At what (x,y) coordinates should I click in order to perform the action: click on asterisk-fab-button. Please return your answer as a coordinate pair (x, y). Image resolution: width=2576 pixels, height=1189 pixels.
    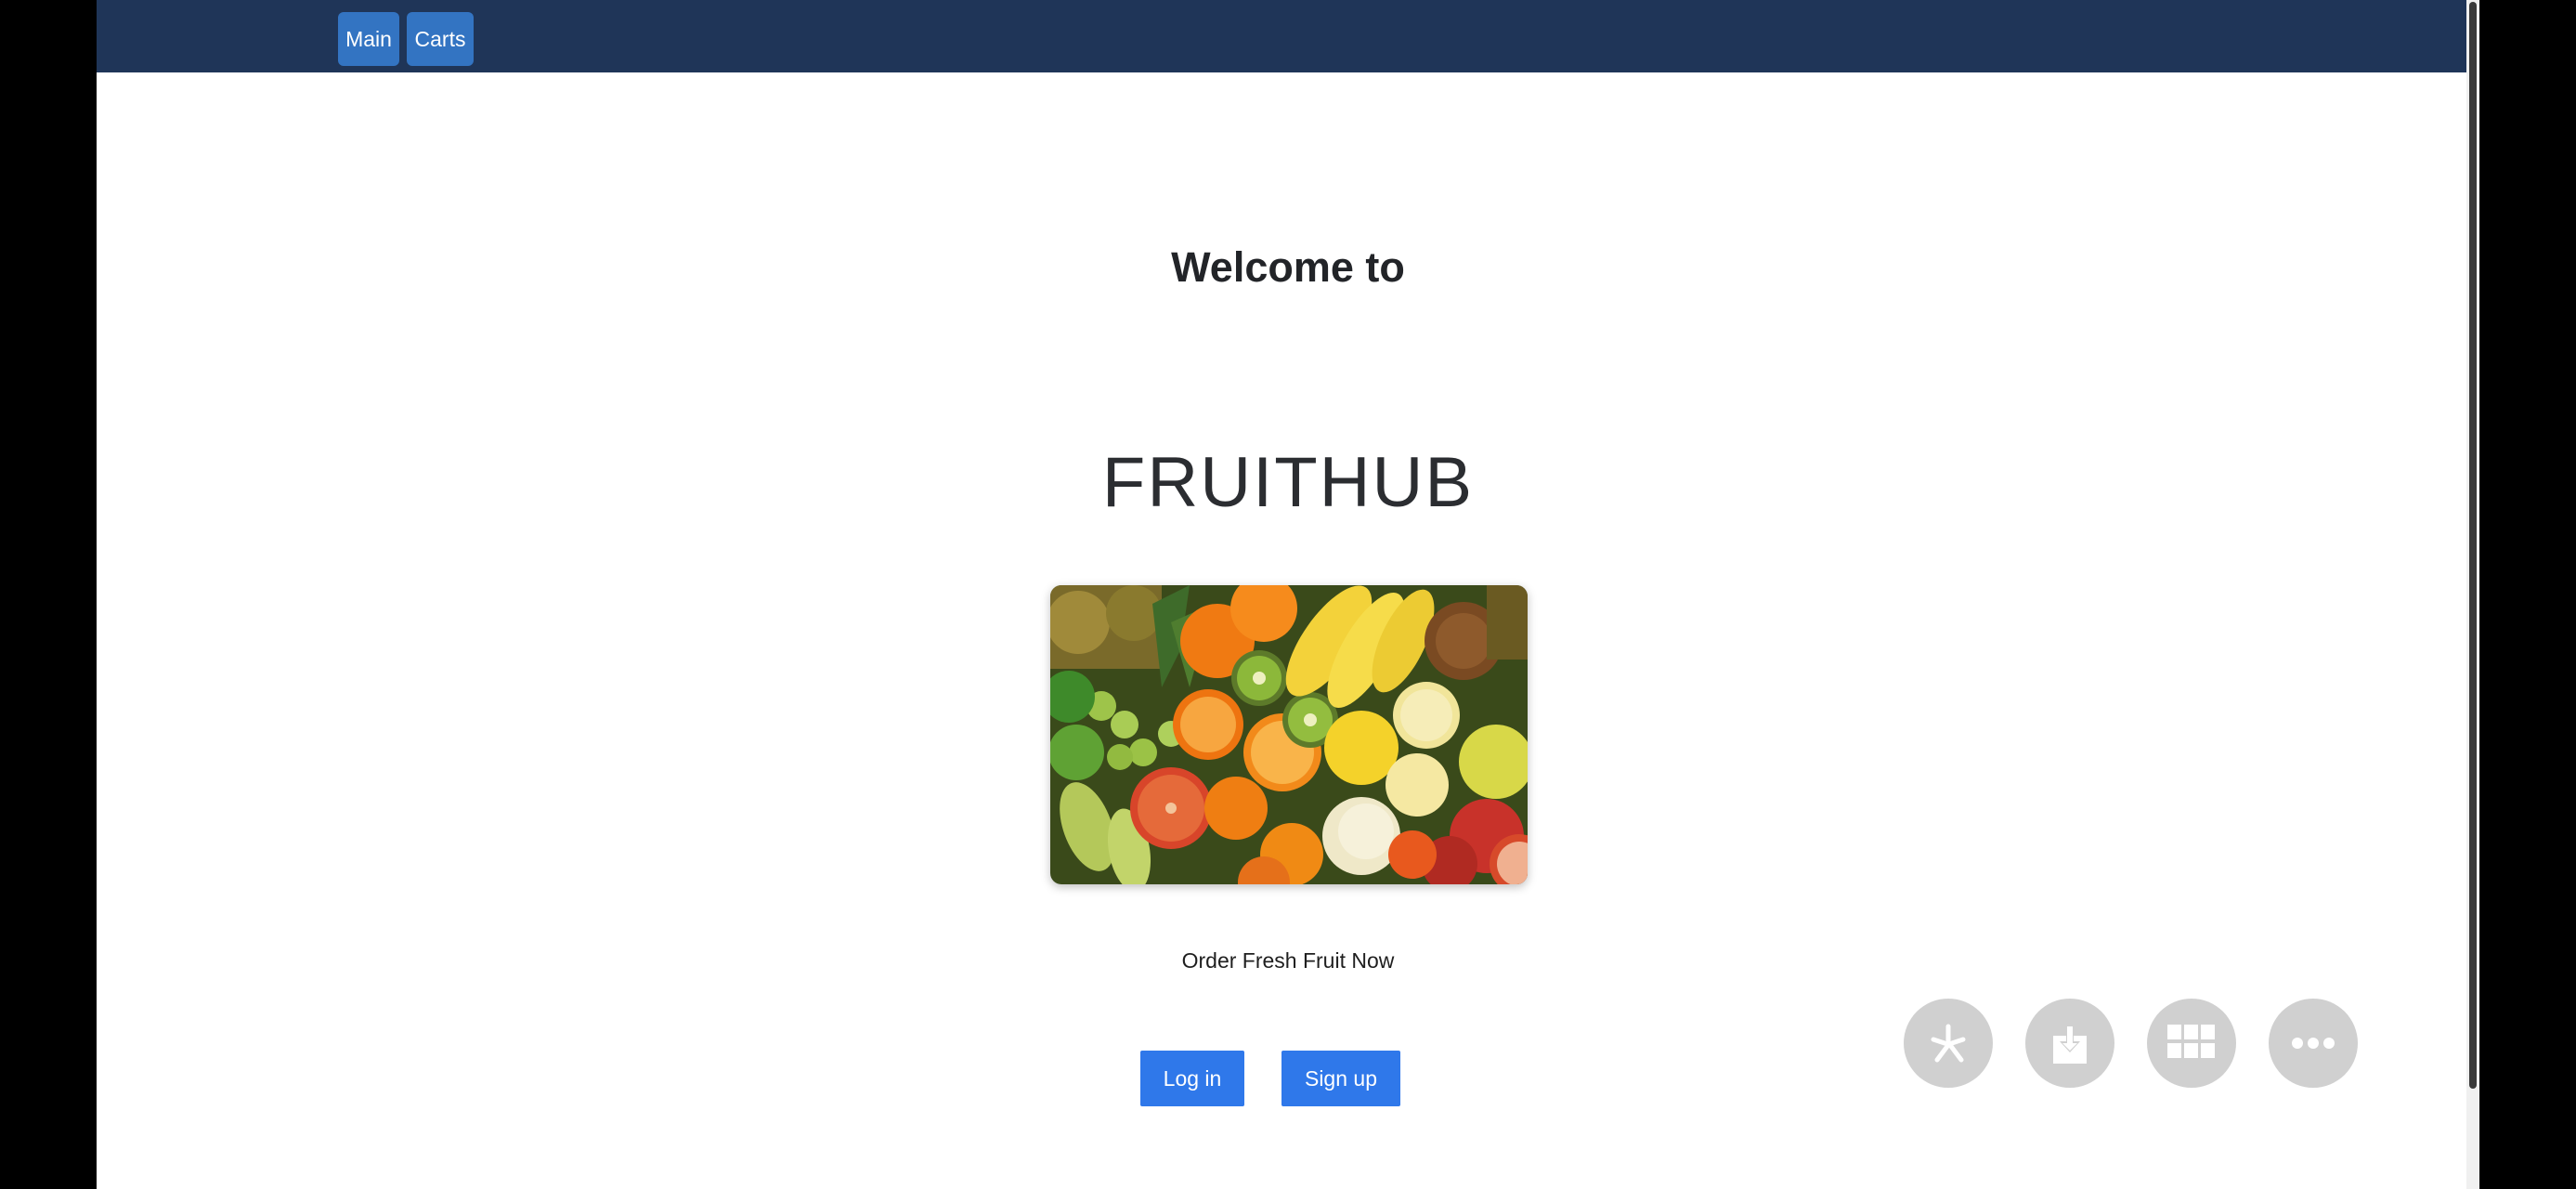
    Looking at the image, I should click on (1948, 1043).